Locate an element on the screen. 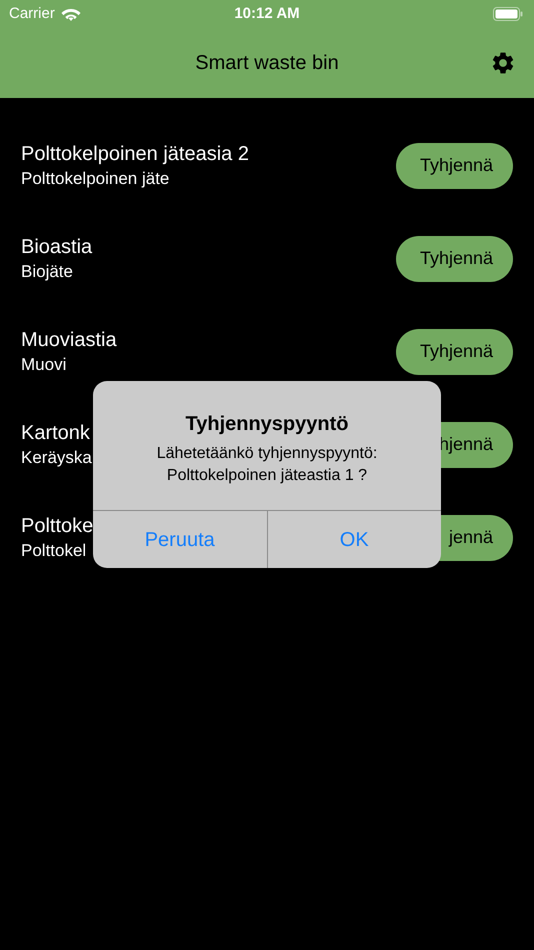 This screenshot has width=534, height=950. bin-type: Polttokel is located at coordinates (54, 551).